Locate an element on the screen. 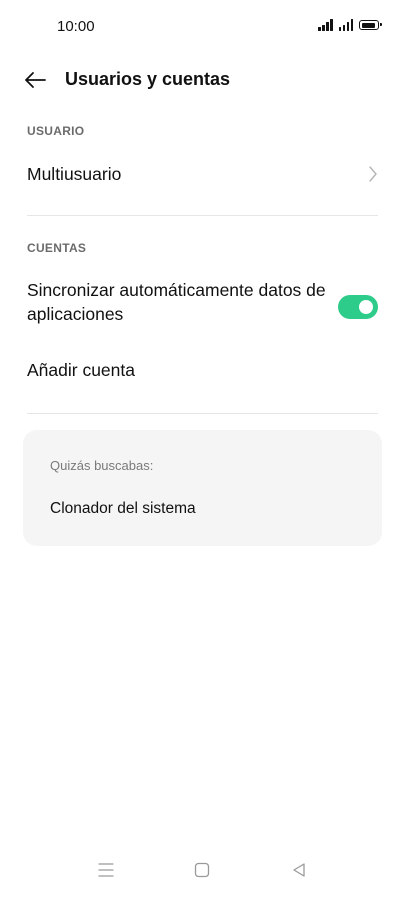 The image size is (405, 902). multiuser-label: Multiusuario is located at coordinates (74, 174).